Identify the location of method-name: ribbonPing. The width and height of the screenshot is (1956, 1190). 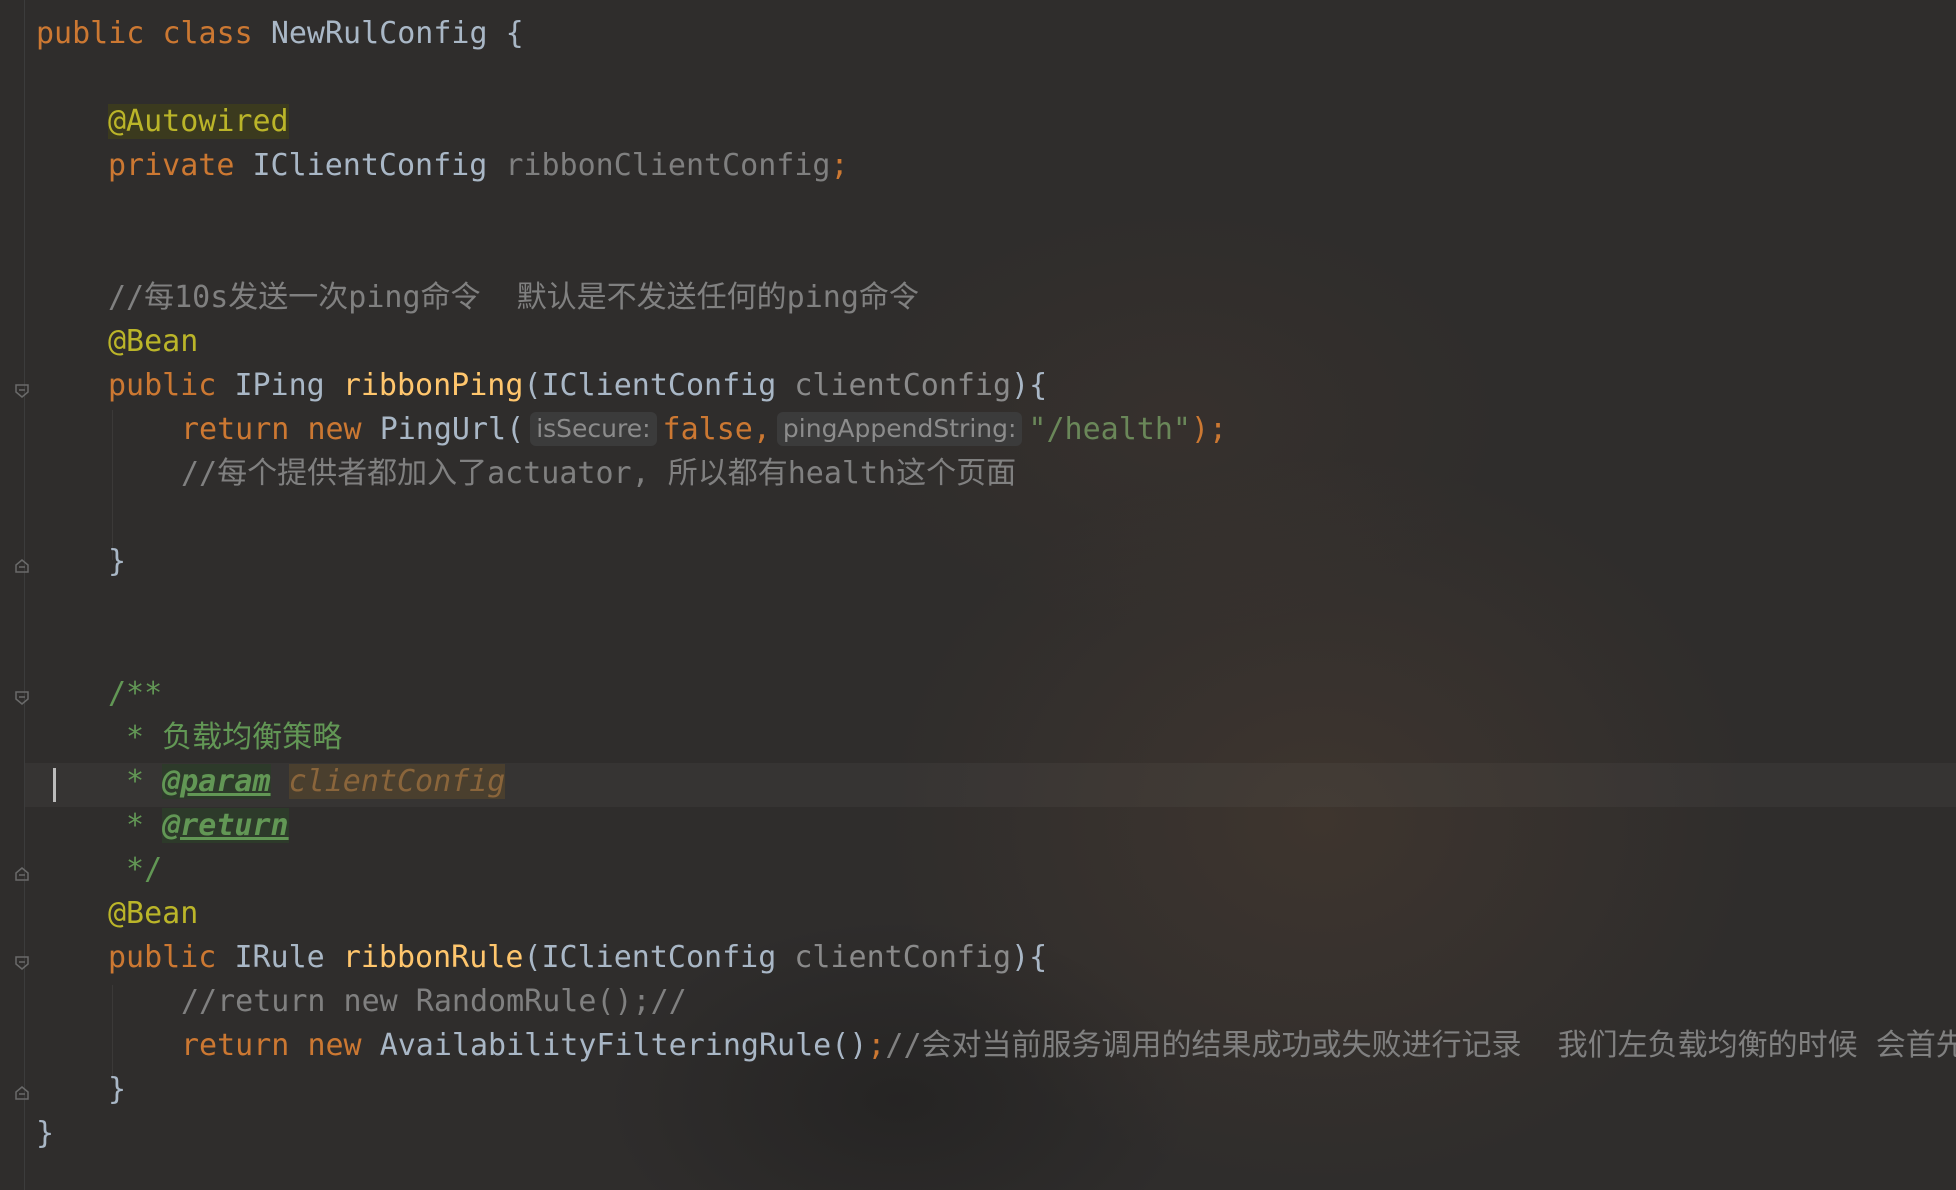
(433, 385).